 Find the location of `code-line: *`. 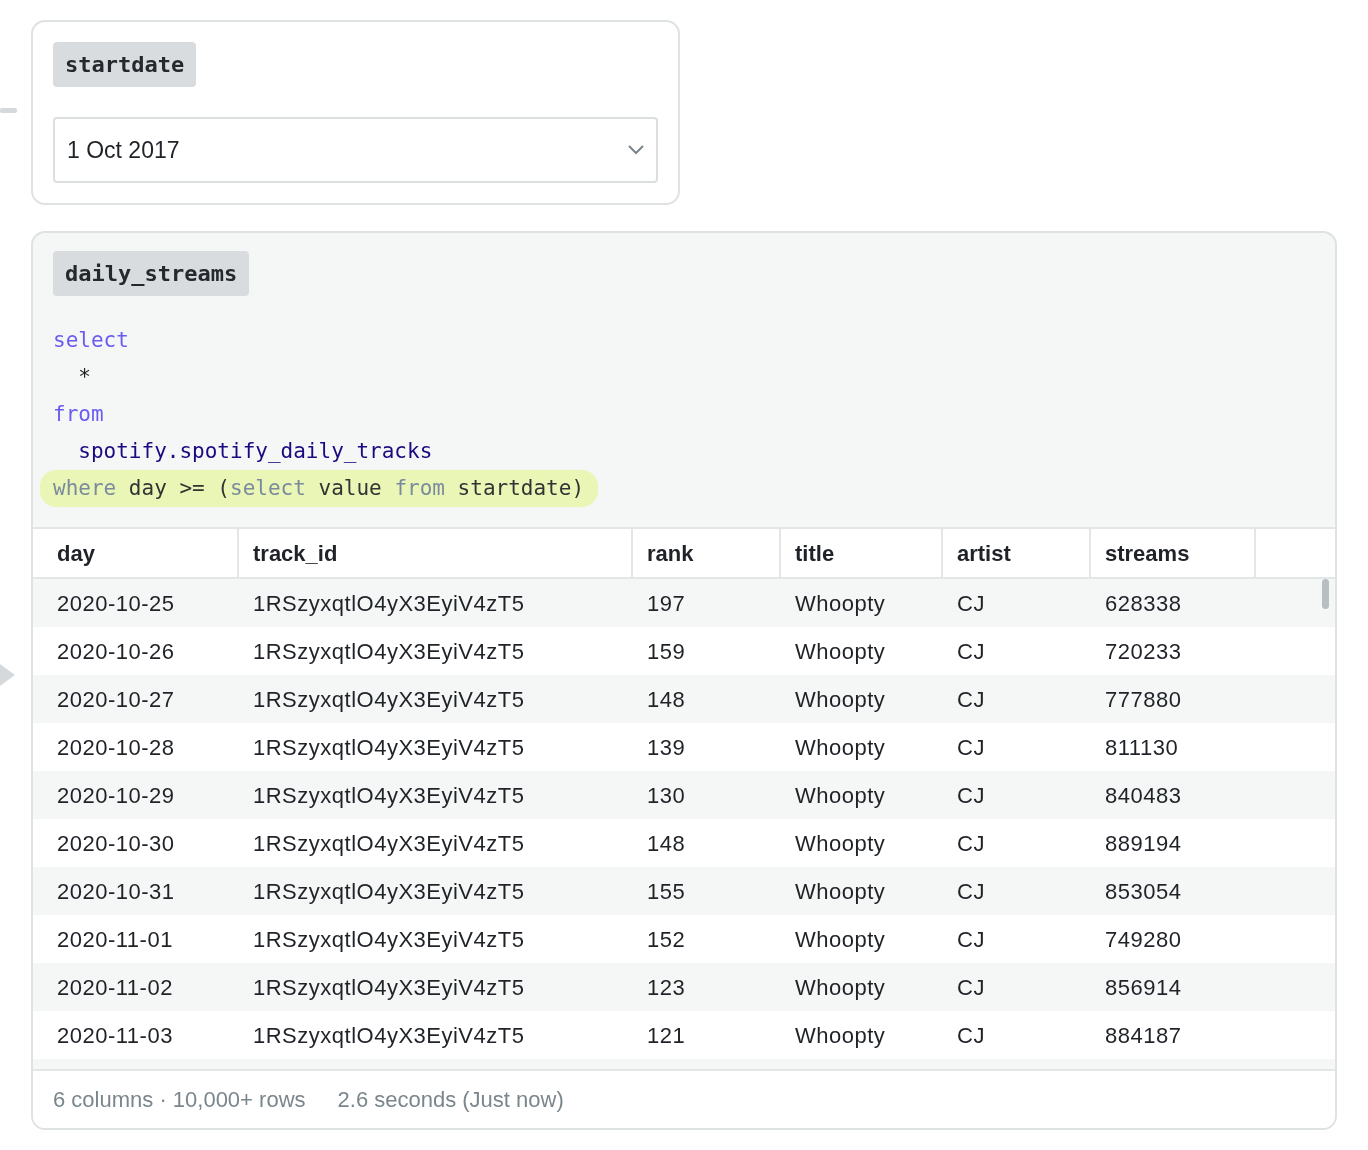

code-line: * is located at coordinates (84, 377).